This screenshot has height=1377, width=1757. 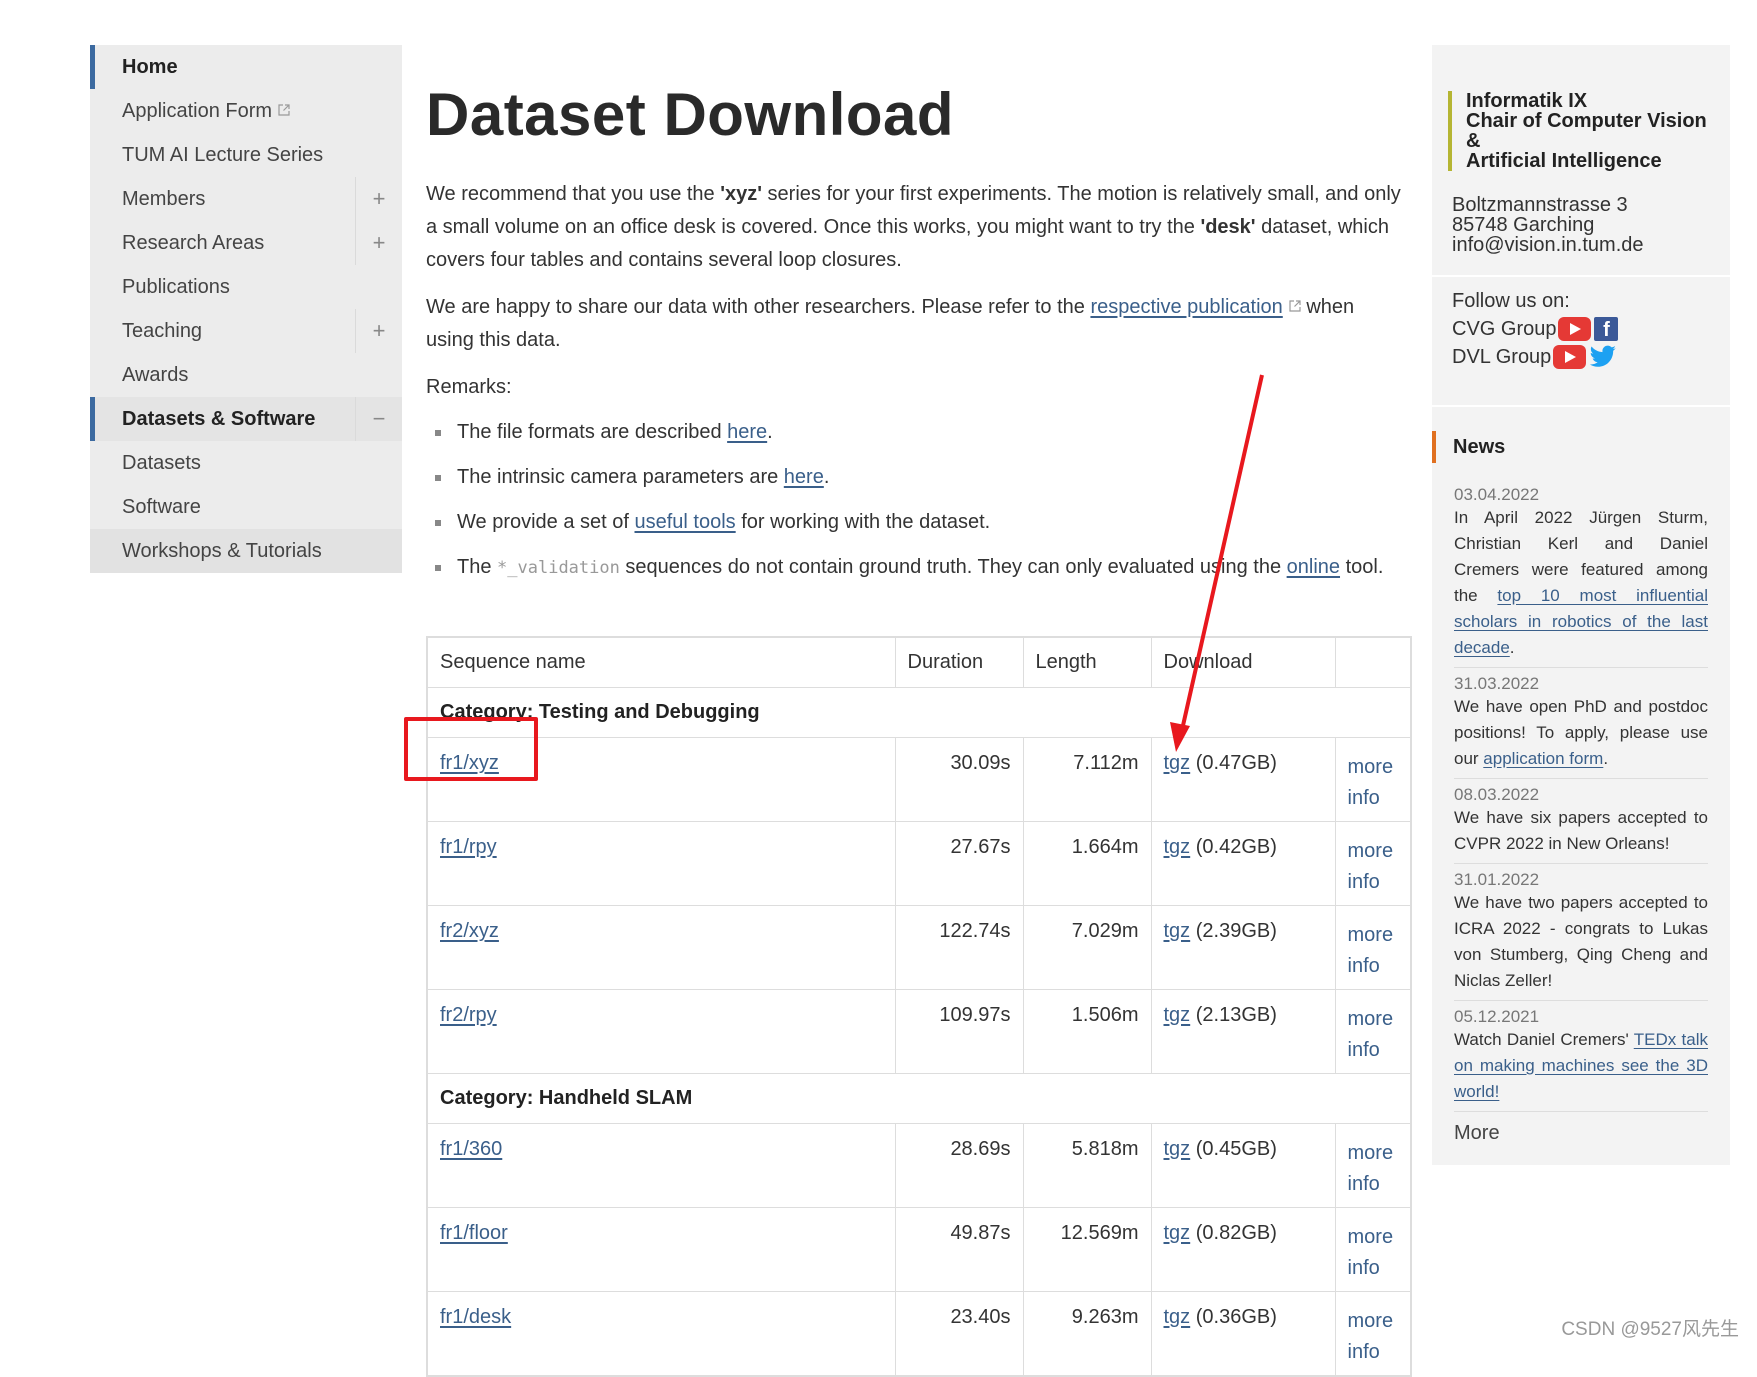 What do you see at coordinates (284, 110) in the screenshot?
I see `external-link-icon` at bounding box center [284, 110].